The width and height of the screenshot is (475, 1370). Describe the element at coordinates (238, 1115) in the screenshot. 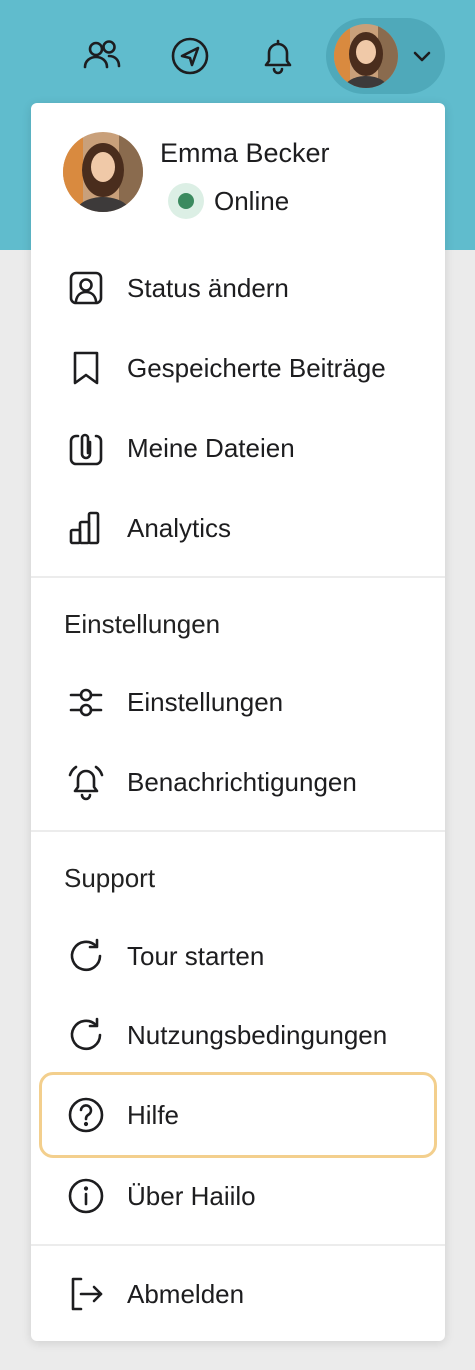

I see `menu-item-hilfe: Hilfe` at that location.